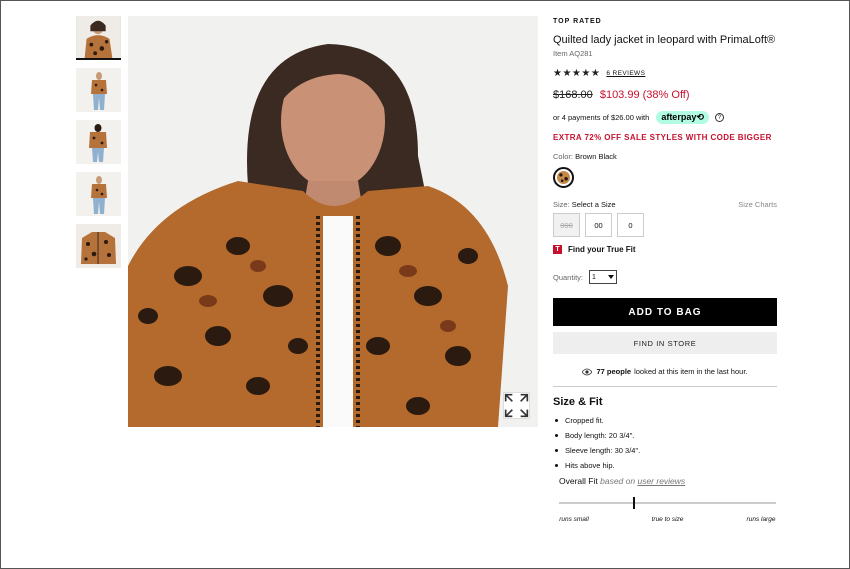 The width and height of the screenshot is (850, 569). Describe the element at coordinates (633, 503) in the screenshot. I see `fit-marker` at that location.